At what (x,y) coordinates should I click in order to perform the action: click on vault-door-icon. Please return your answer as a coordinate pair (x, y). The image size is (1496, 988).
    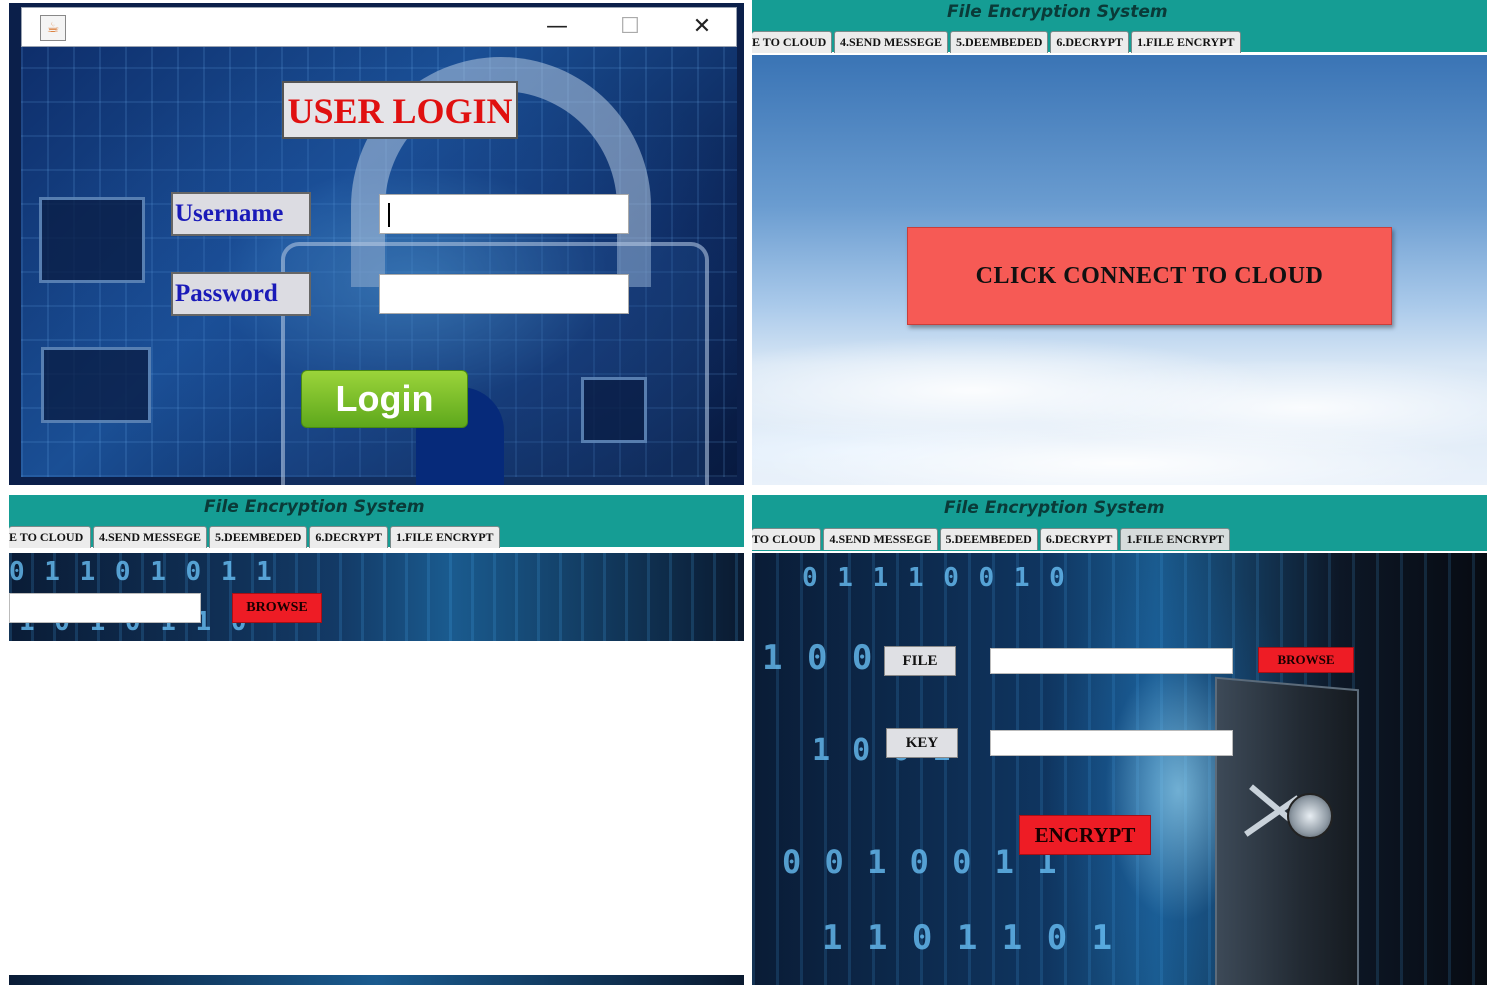
    Looking at the image, I should click on (1287, 830).